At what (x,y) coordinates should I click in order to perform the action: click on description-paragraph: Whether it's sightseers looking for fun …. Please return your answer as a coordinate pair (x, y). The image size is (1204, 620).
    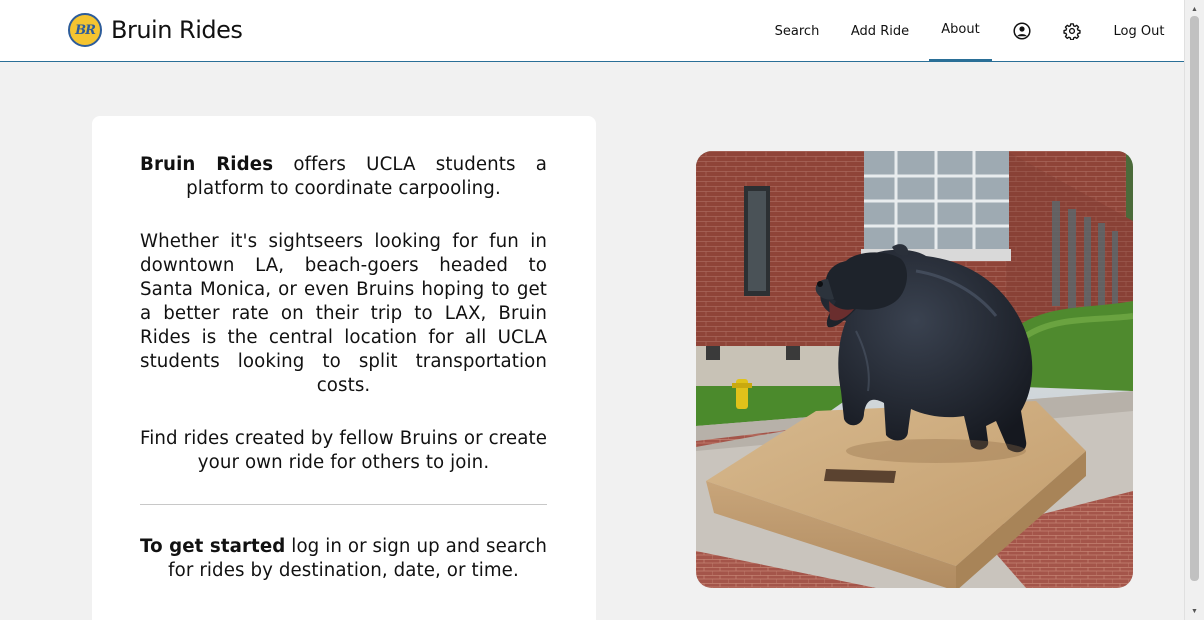
    Looking at the image, I should click on (343, 313).